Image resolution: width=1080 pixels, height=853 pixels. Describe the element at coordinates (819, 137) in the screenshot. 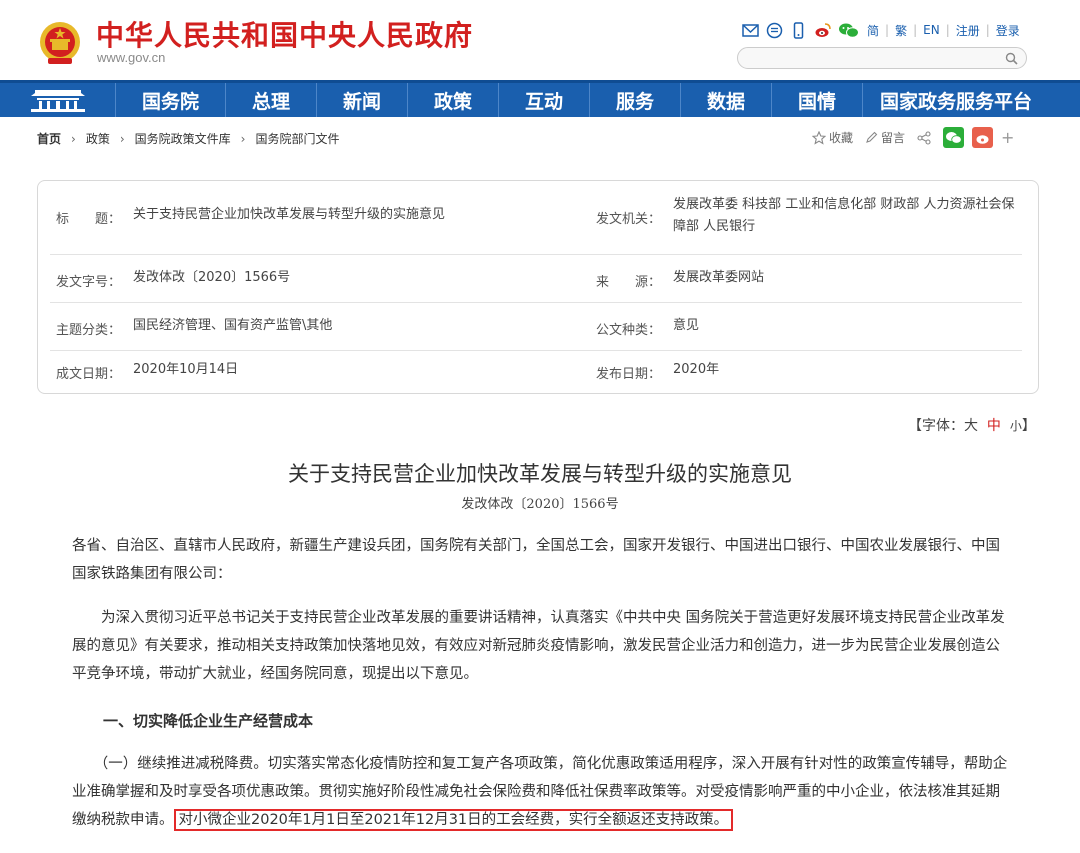

I see `star-icon` at that location.